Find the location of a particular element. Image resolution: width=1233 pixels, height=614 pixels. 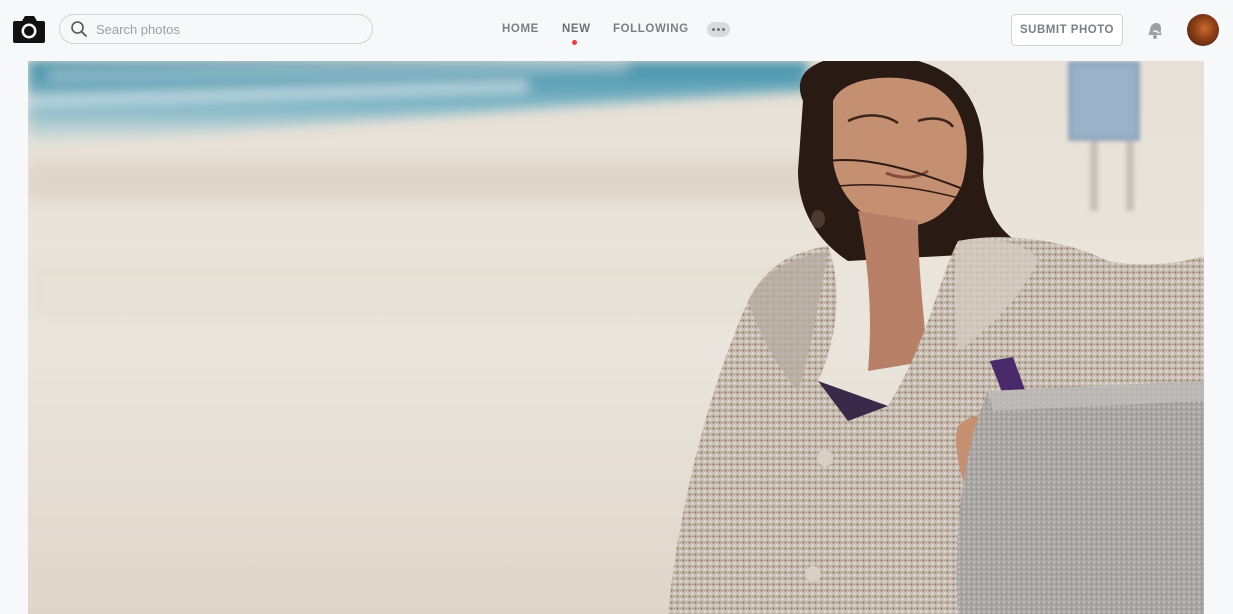

more-dots-icon is located at coordinates (713, 29).